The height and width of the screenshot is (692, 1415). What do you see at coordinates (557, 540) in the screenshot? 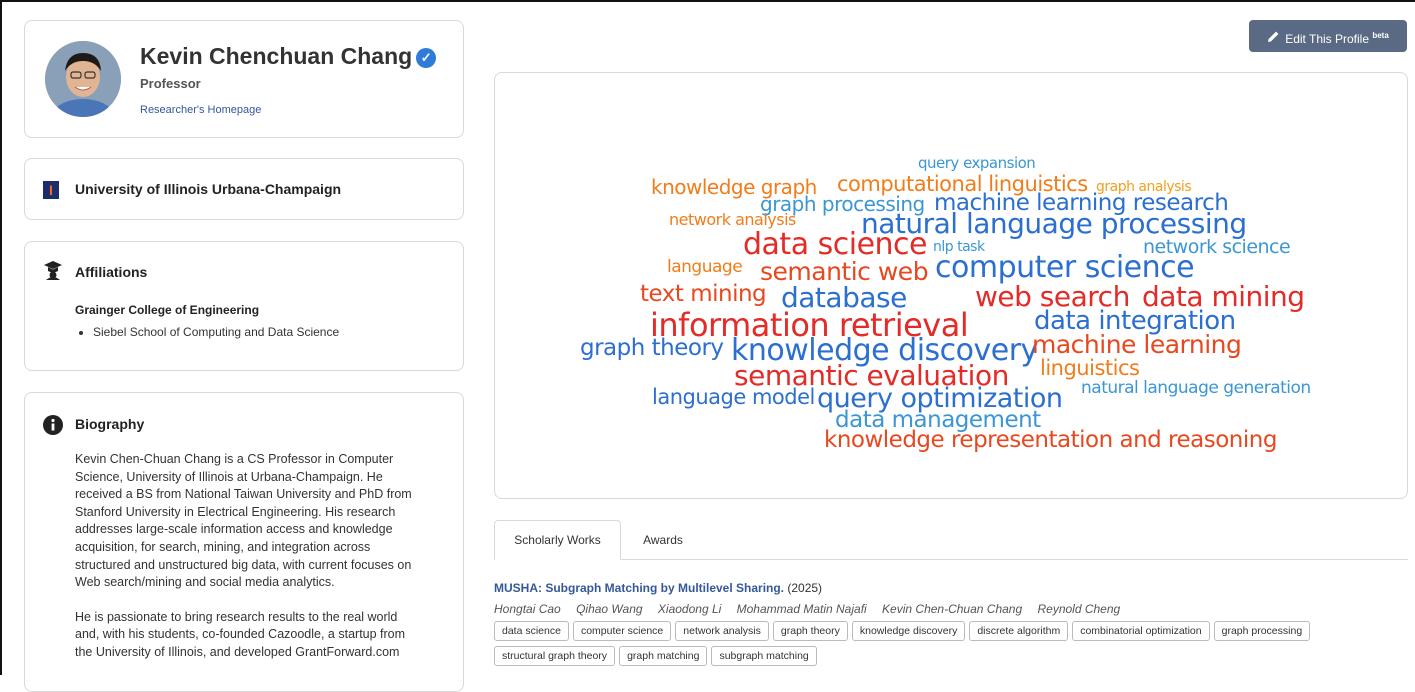
I see `tab-scholarly-works: Scholarly Works` at bounding box center [557, 540].